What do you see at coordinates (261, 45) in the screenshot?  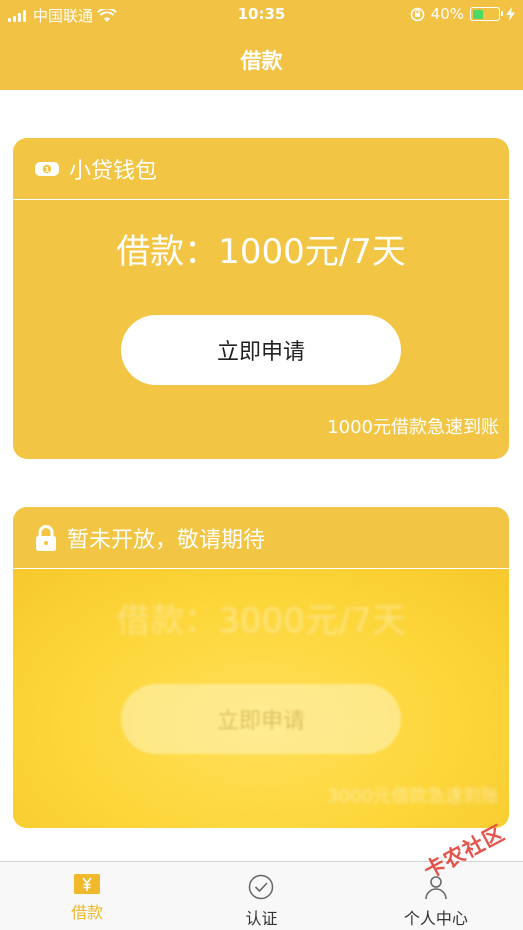 I see `top-bar: 中国联通 10:35 40% 借款` at bounding box center [261, 45].